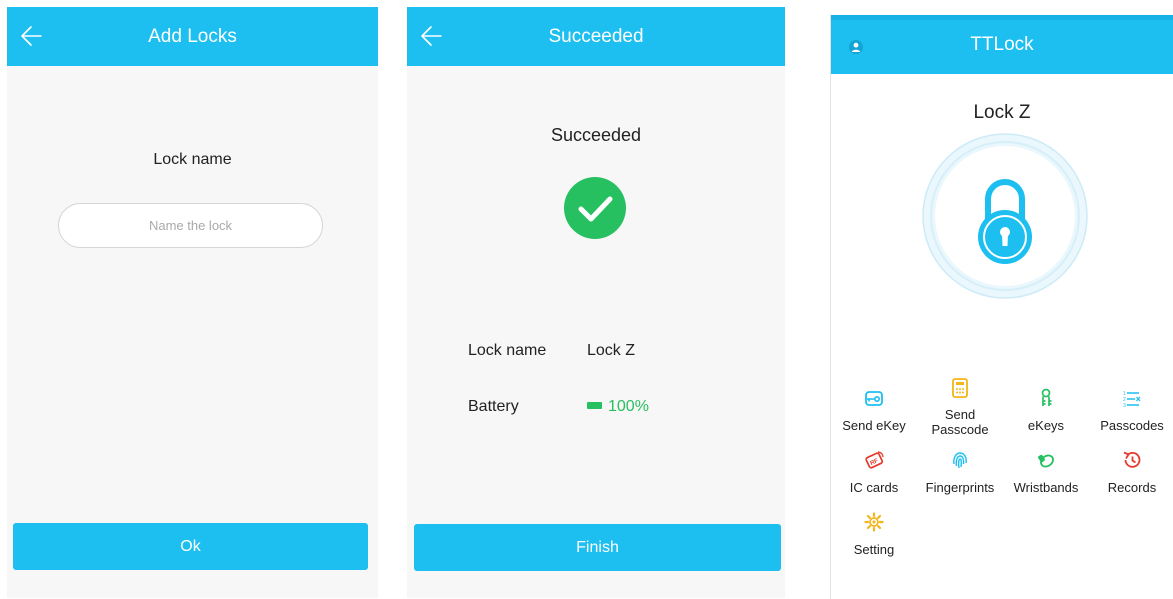  Describe the element at coordinates (493, 406) in the screenshot. I see `battery-label: Battery` at that location.